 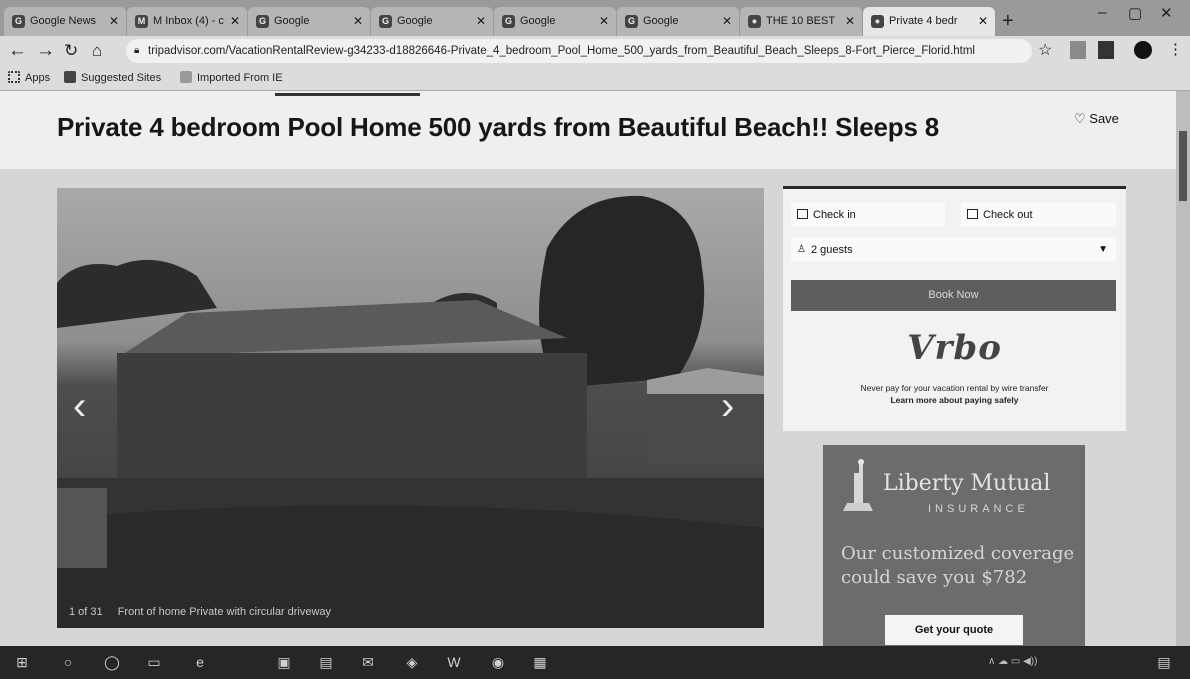 I want to click on system-tray-icons: ∧ ☁ ▭ ◀)), so click(x=1012, y=661).